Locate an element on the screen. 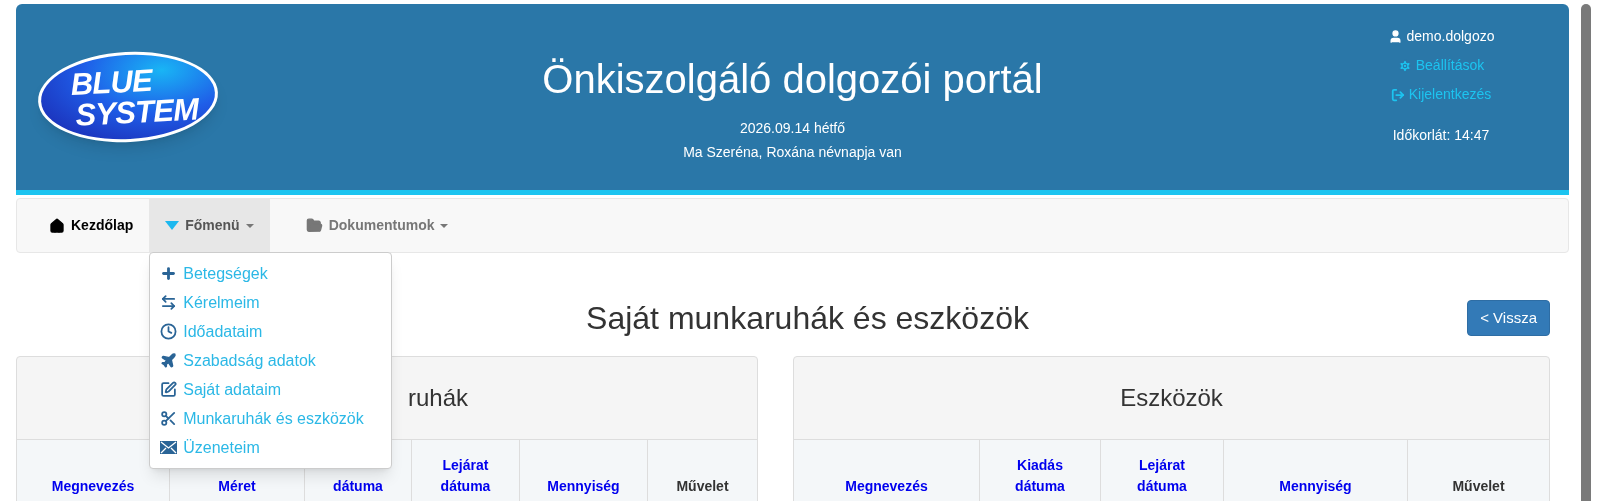 The width and height of the screenshot is (1600, 501). username: demo.dolgozo is located at coordinates (1450, 36).